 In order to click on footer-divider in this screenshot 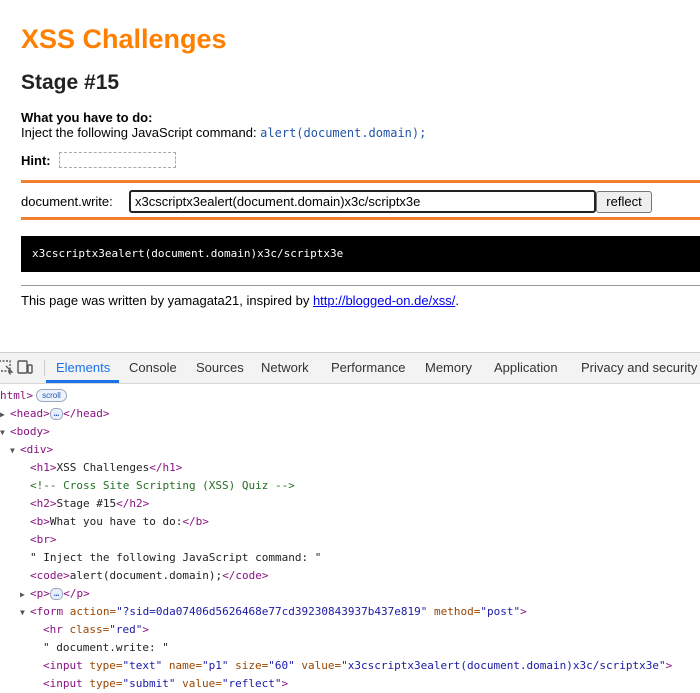, I will do `click(360, 285)`.